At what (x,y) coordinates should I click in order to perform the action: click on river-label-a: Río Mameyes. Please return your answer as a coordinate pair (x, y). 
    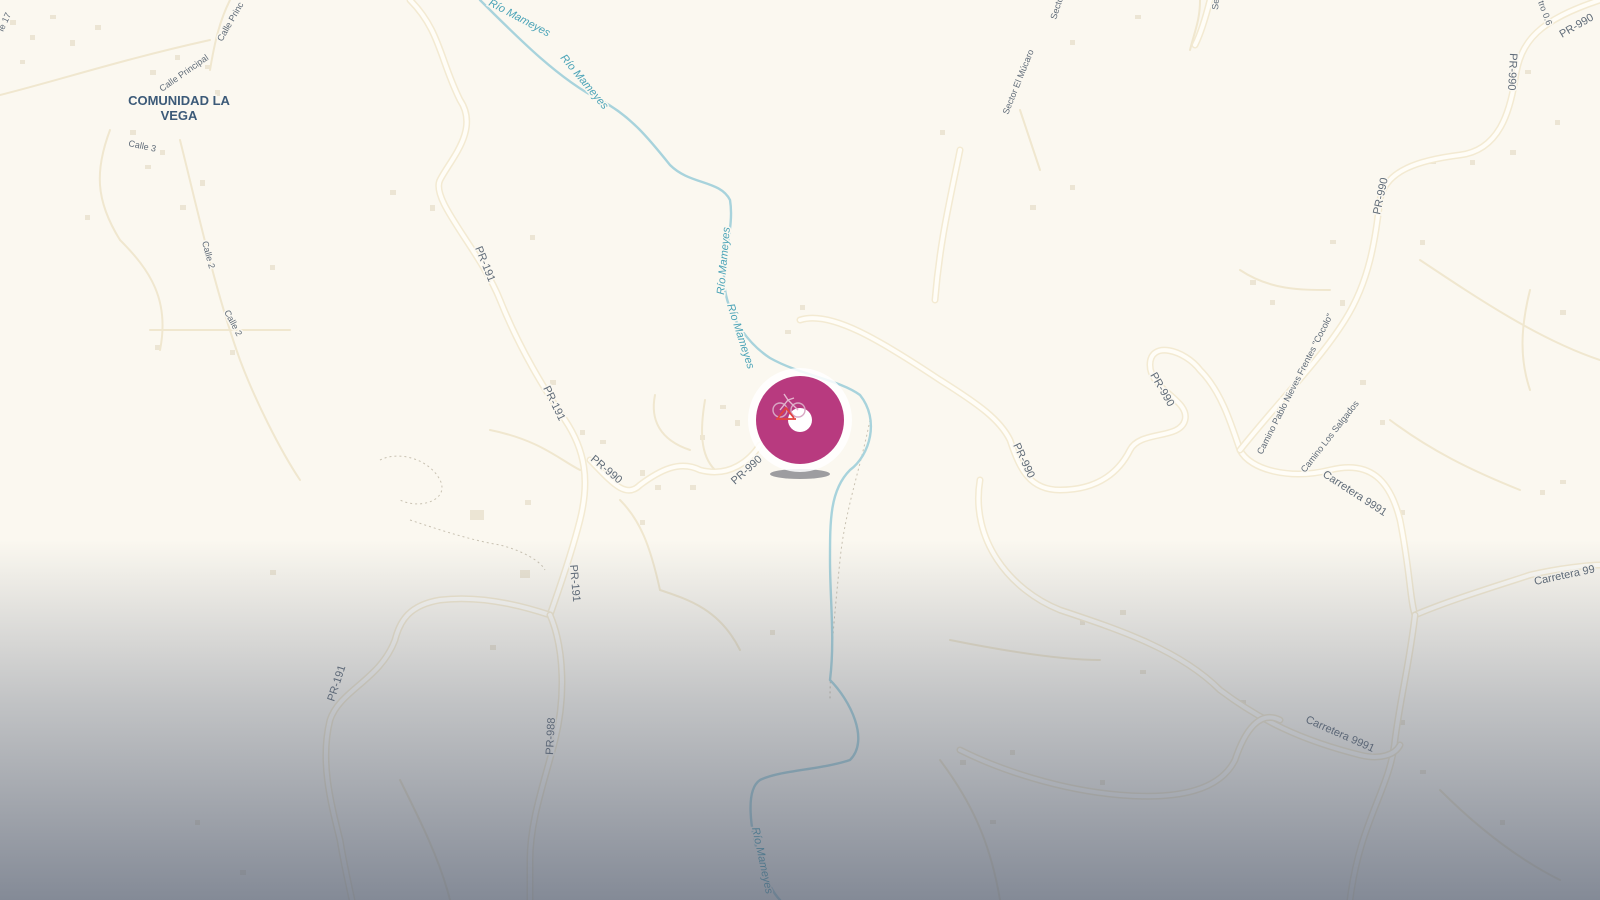
    Looking at the image, I should click on (520, 20).